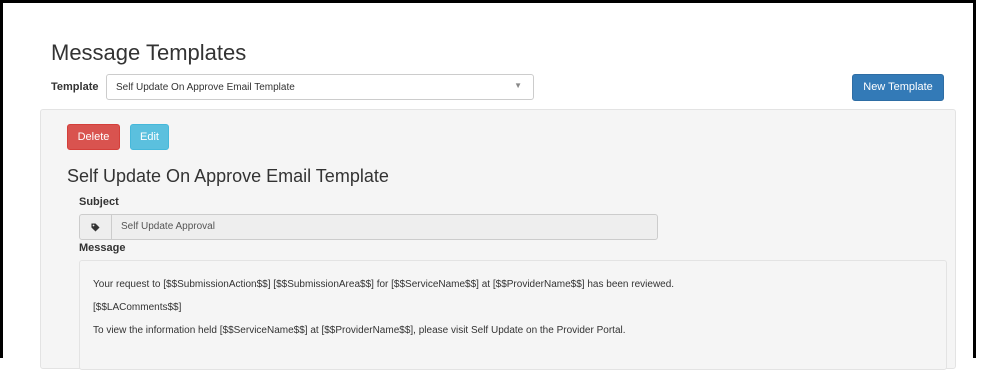 The height and width of the screenshot is (370, 982). Describe the element at coordinates (99, 202) in the screenshot. I see `subject-label: Subject` at that location.